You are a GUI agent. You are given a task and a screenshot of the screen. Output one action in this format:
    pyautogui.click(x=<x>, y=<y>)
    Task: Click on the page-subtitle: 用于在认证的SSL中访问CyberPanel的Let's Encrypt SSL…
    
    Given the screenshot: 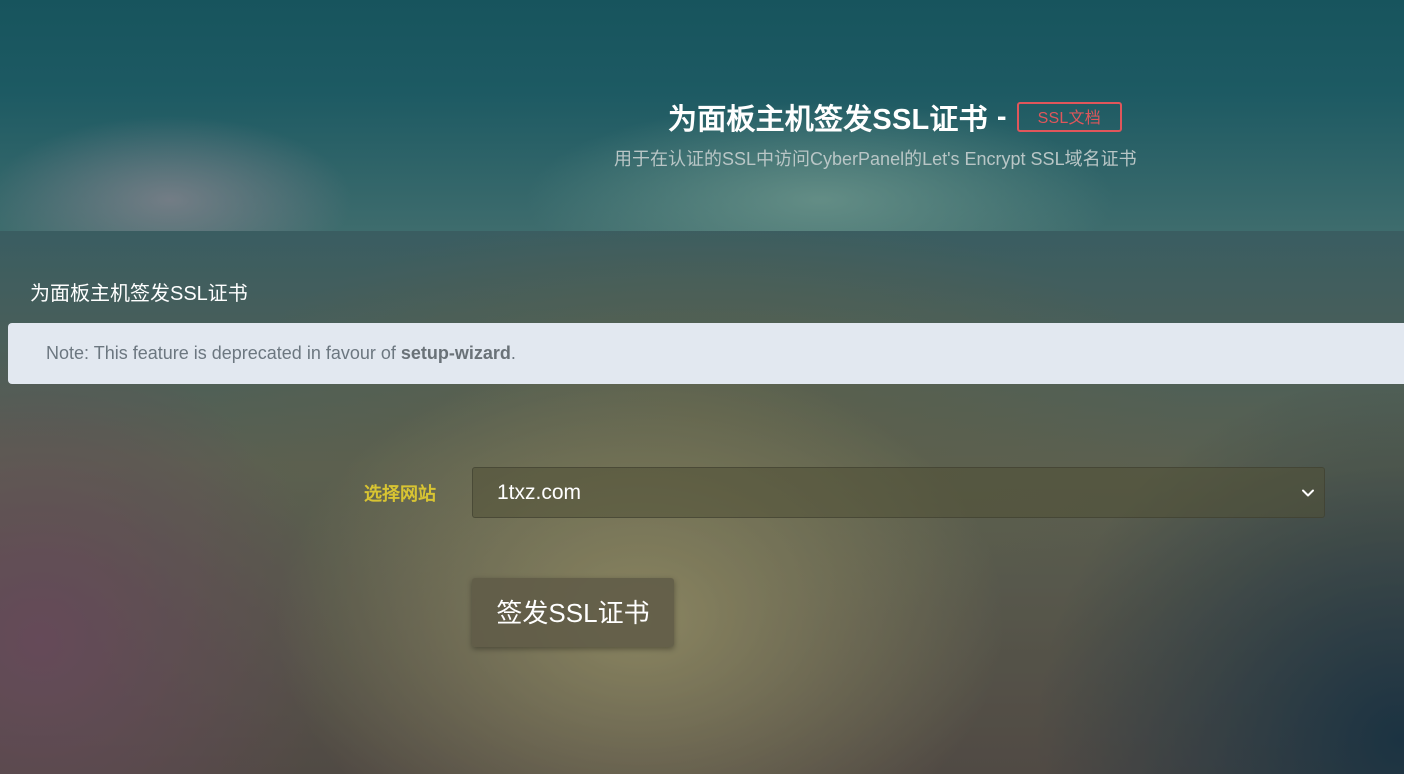 What is the action you would take?
    pyautogui.click(x=875, y=159)
    